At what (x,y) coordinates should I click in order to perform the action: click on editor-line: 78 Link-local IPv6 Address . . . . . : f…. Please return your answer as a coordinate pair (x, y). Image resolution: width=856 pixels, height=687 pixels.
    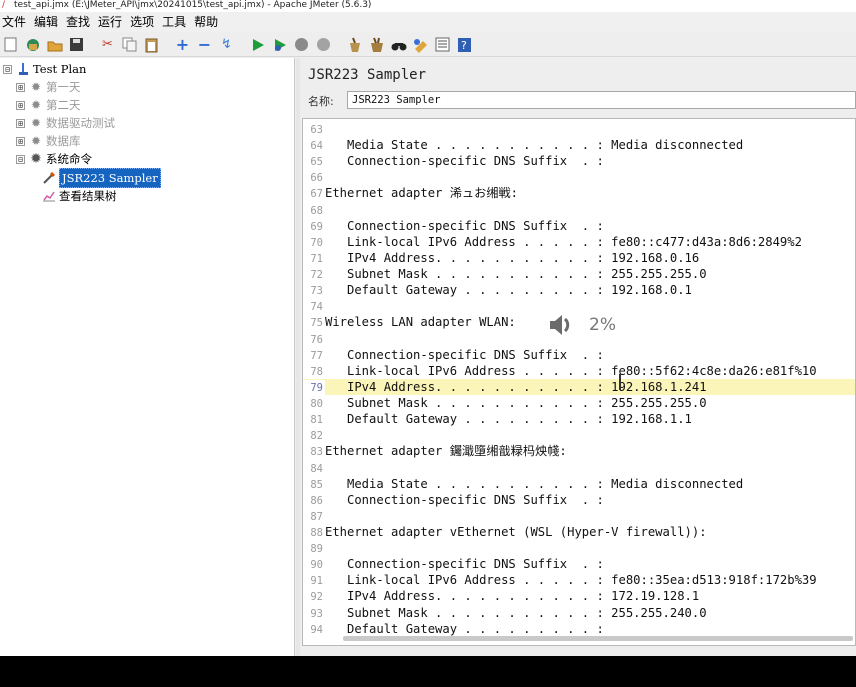
    Looking at the image, I should click on (579, 371).